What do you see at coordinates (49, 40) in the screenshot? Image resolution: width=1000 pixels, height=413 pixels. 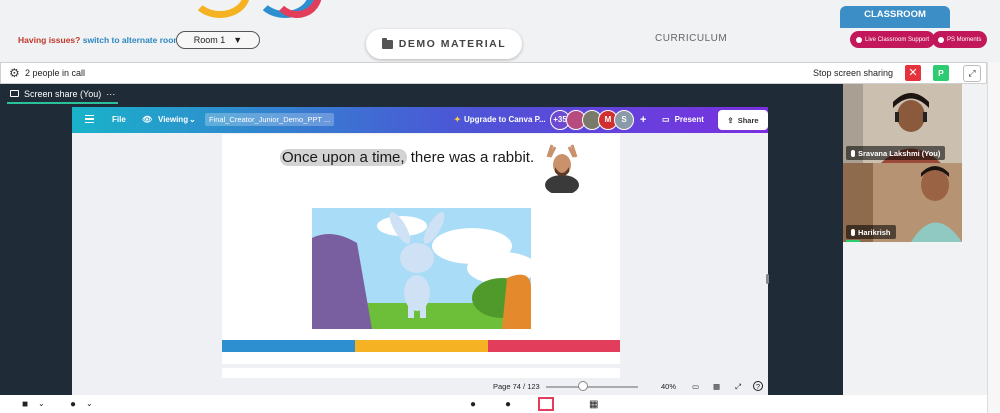 I see `issues-text: Having issues?` at bounding box center [49, 40].